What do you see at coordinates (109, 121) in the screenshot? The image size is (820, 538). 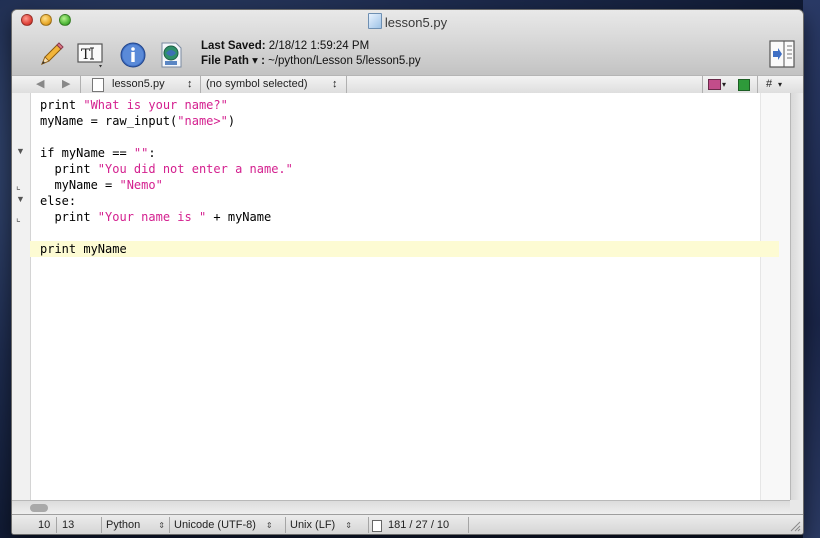 I see `code-token: myName = raw_input(` at bounding box center [109, 121].